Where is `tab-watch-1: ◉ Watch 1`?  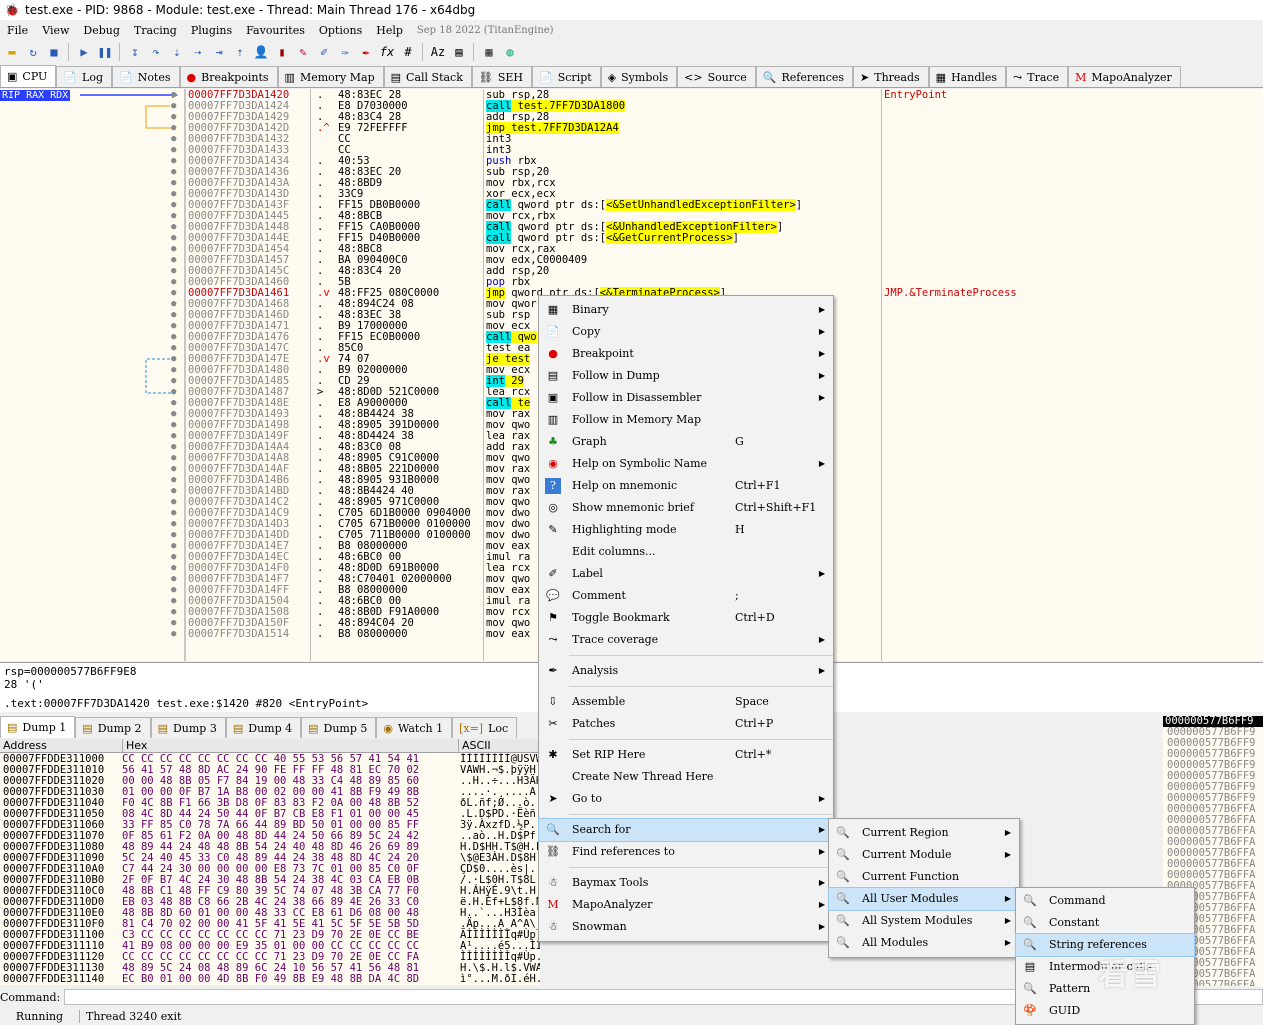
tab-watch-1: ◉ Watch 1 is located at coordinates (414, 727).